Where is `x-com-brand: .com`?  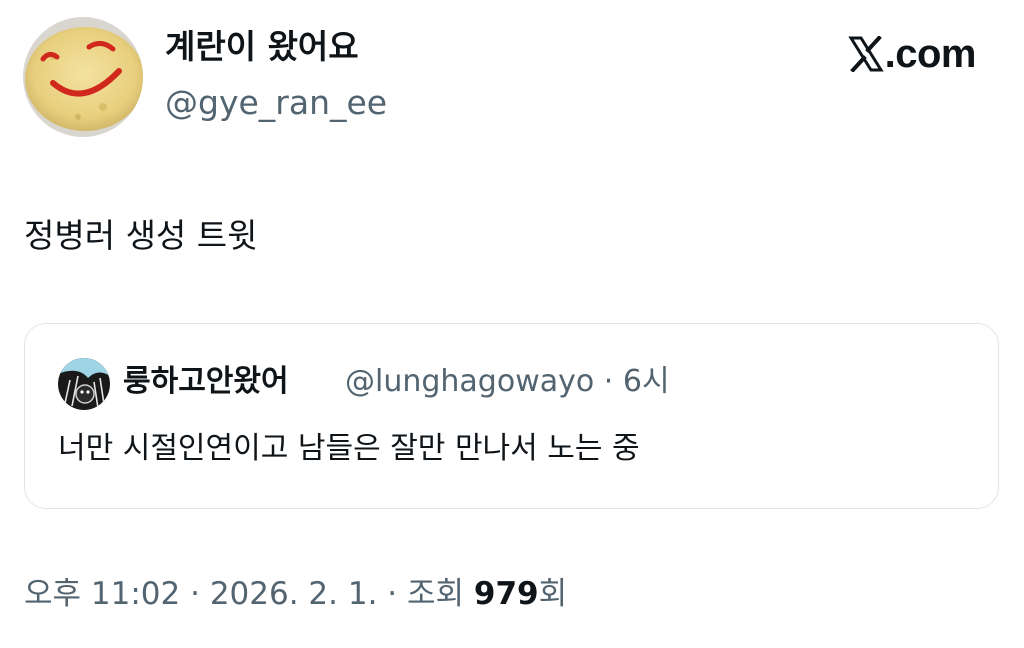
x-com-brand: .com is located at coordinates (912, 54).